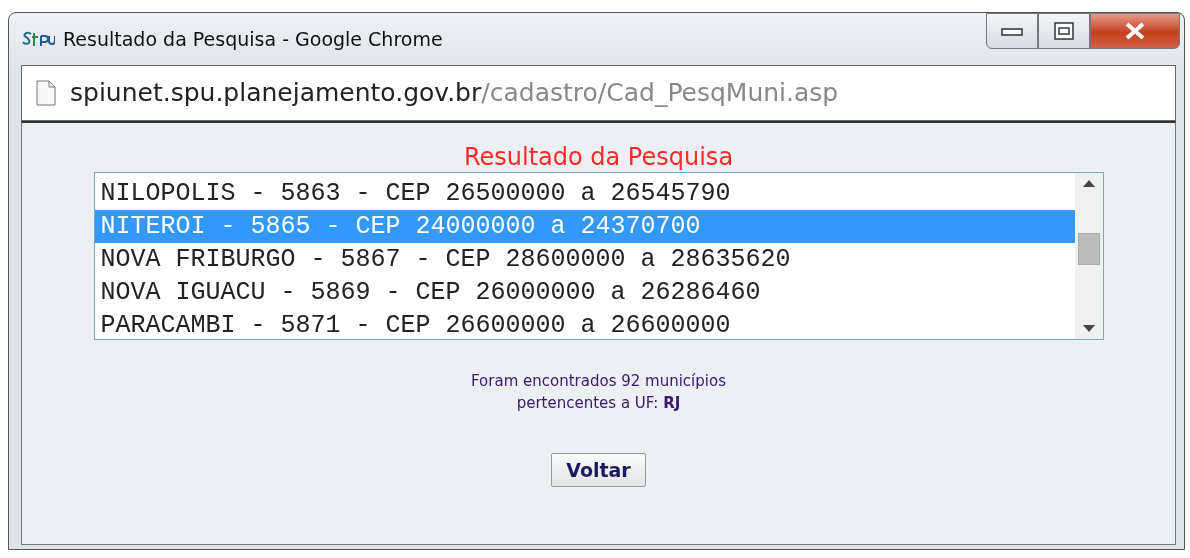 The height and width of the screenshot is (558, 1190). What do you see at coordinates (584, 292) in the screenshot?
I see `list-option: NOVA IGUACU - 5869 - CEP 26000000 a 26286460` at bounding box center [584, 292].